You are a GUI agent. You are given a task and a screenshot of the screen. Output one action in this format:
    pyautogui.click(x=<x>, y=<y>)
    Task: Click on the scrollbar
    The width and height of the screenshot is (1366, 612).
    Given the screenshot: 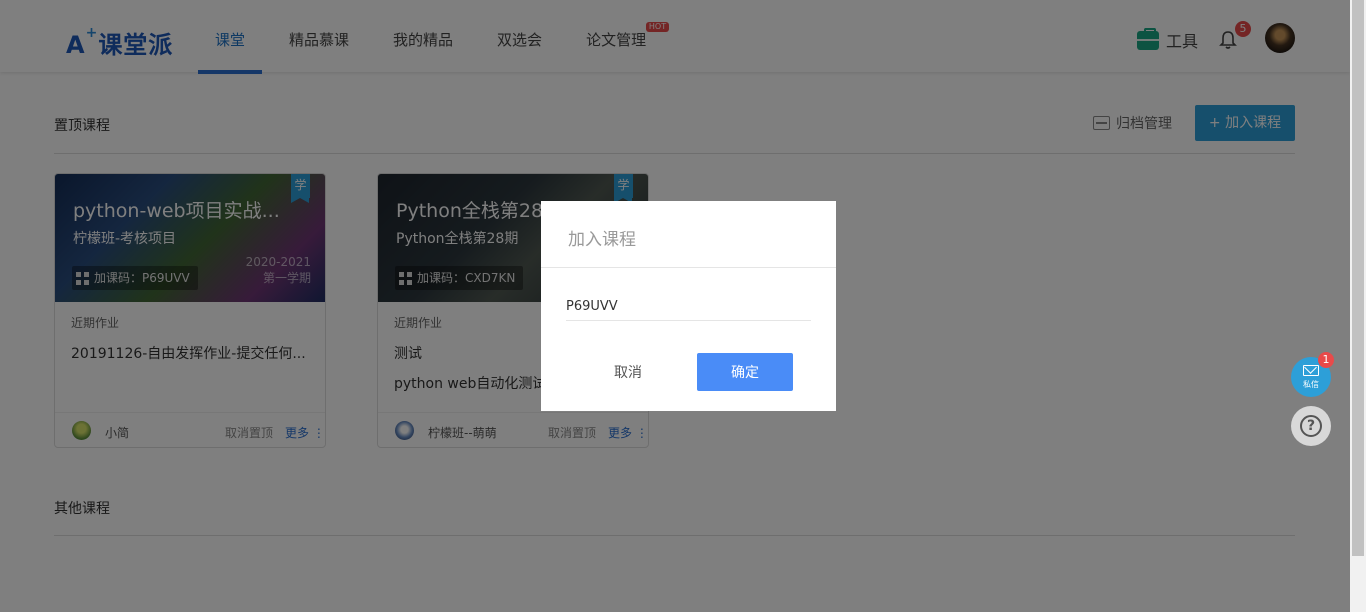 What is the action you would take?
    pyautogui.click(x=1358, y=306)
    